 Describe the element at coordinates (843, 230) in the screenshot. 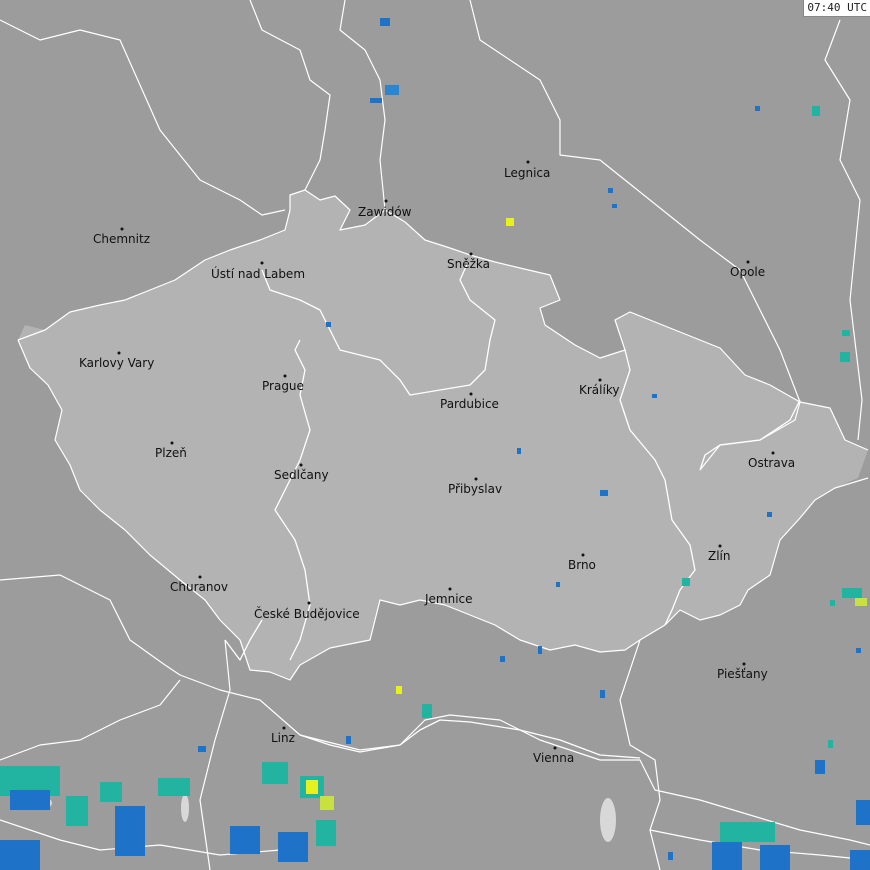

I see `border-ukr-north` at that location.